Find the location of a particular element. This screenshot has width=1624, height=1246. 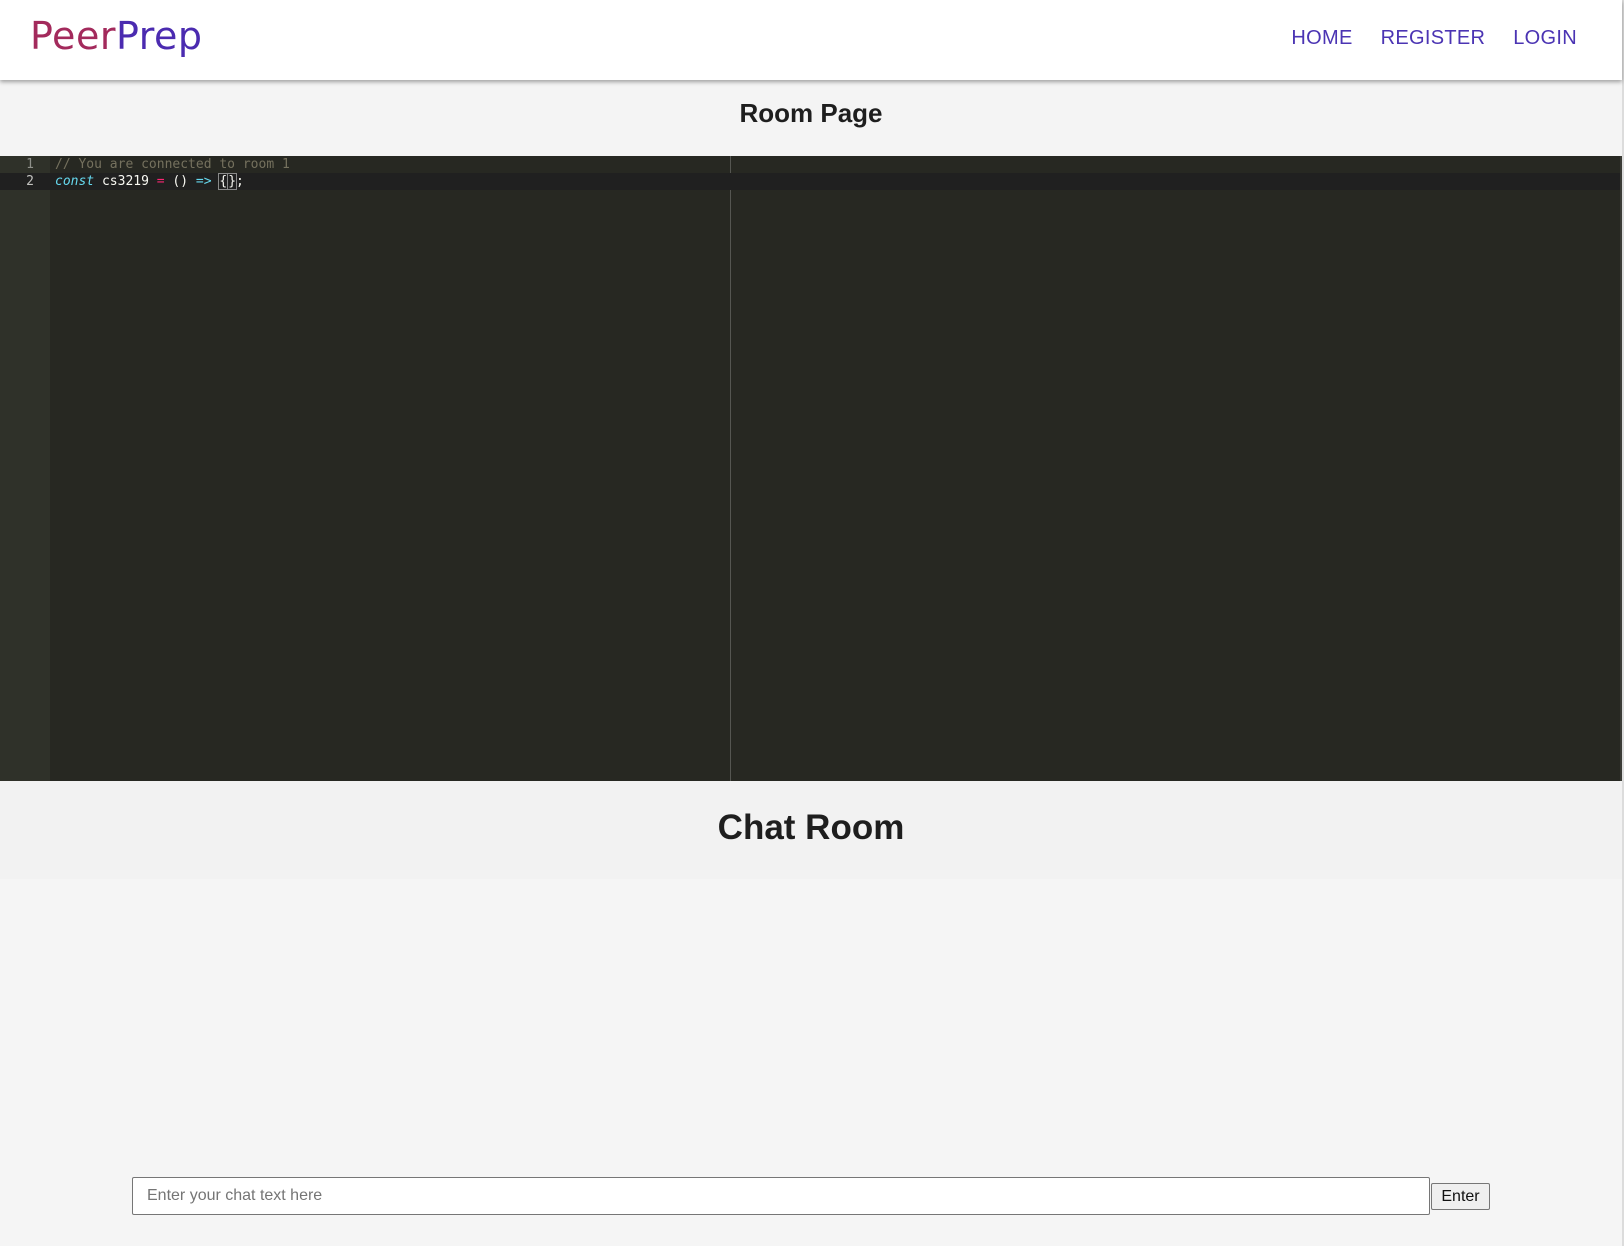

code-parens: () is located at coordinates (180, 181).